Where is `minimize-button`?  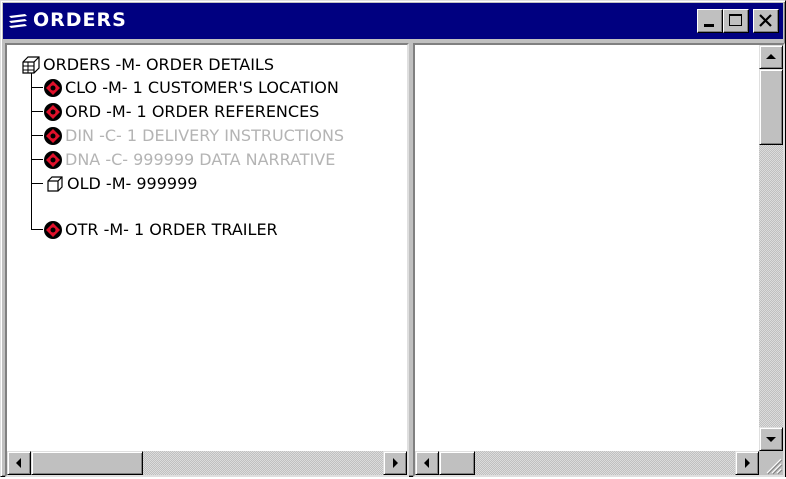 minimize-button is located at coordinates (710, 21).